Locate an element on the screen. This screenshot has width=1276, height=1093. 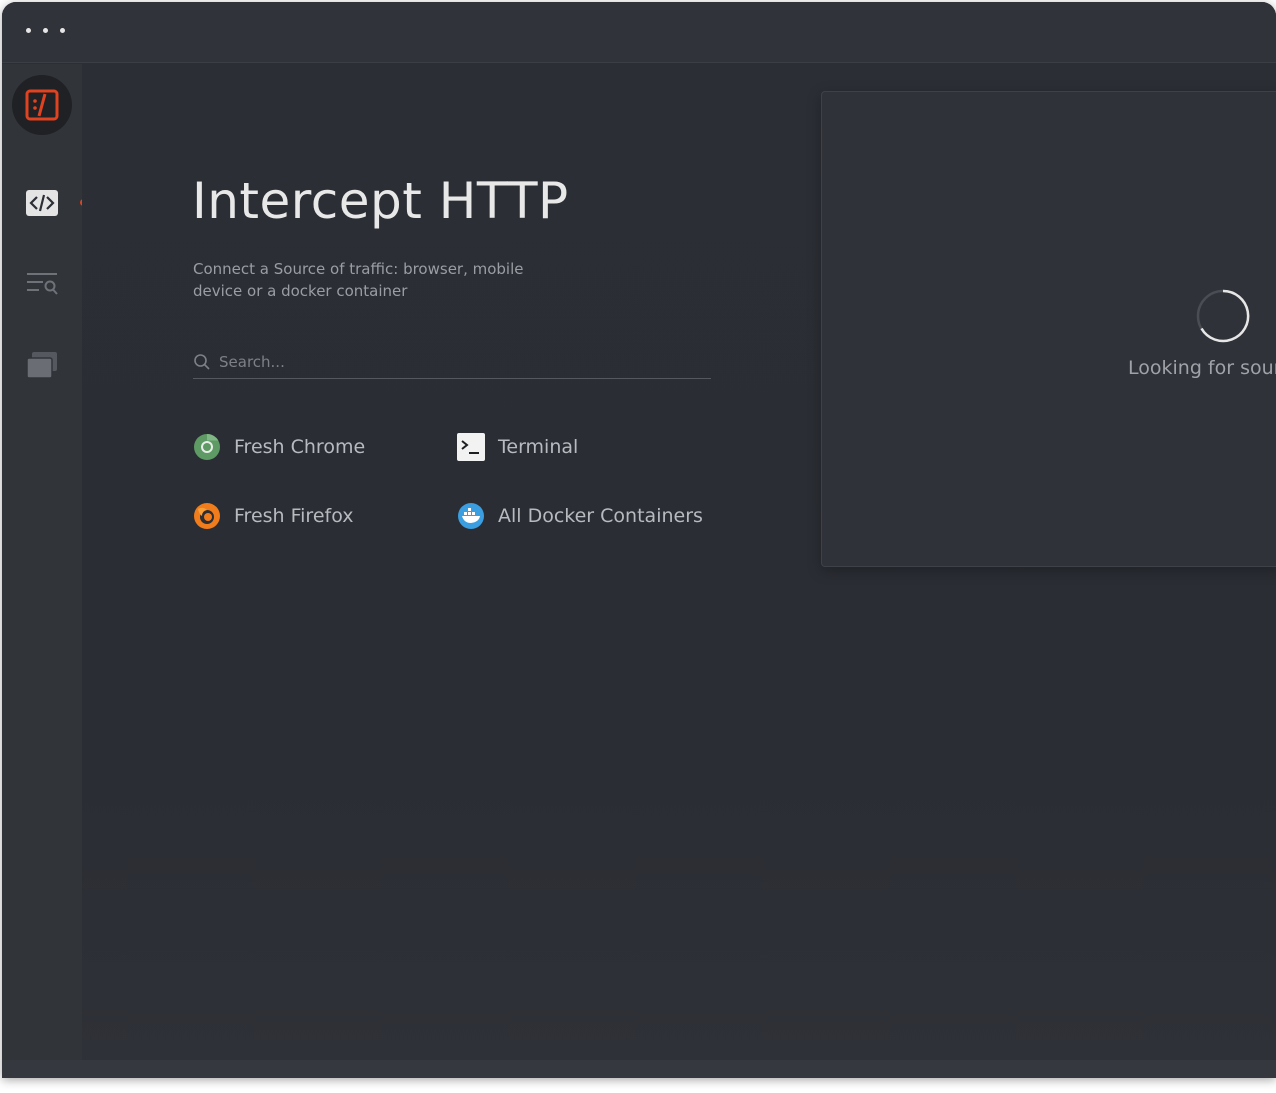
app-logo is located at coordinates (42, 105).